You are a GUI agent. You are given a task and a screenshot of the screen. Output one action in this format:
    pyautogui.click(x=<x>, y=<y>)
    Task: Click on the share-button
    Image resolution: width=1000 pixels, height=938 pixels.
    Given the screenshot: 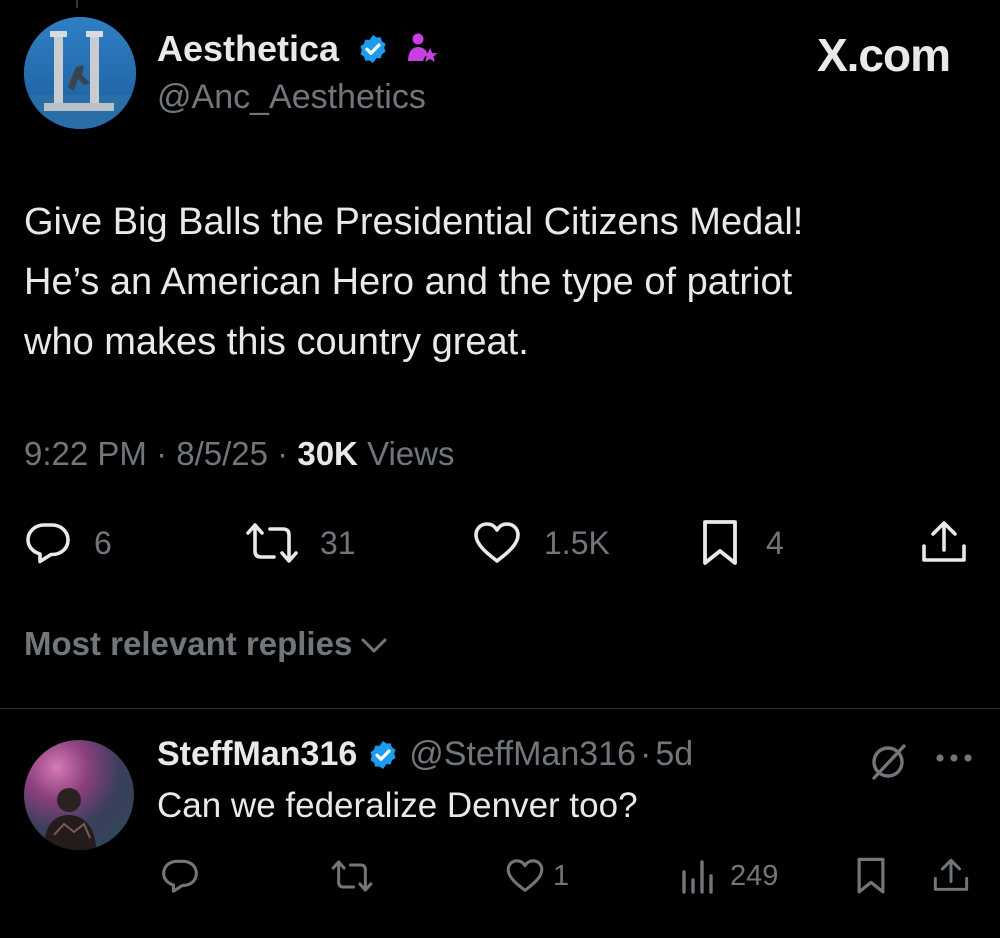 What is the action you would take?
    pyautogui.click(x=944, y=543)
    